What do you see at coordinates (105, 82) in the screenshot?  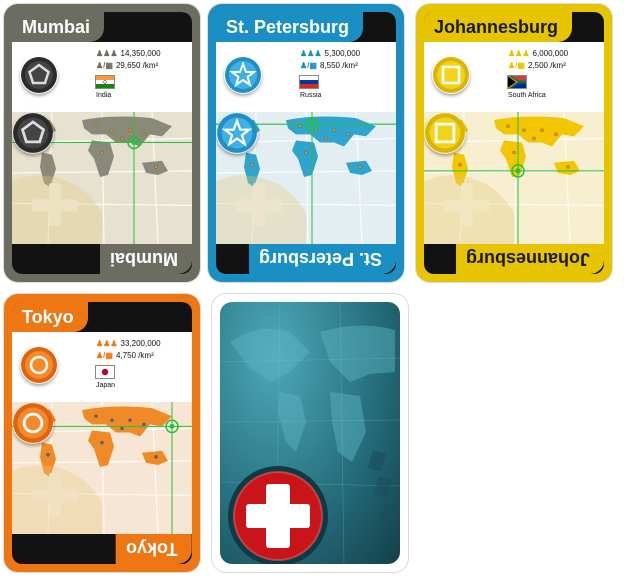 I see `india-flag-icon` at bounding box center [105, 82].